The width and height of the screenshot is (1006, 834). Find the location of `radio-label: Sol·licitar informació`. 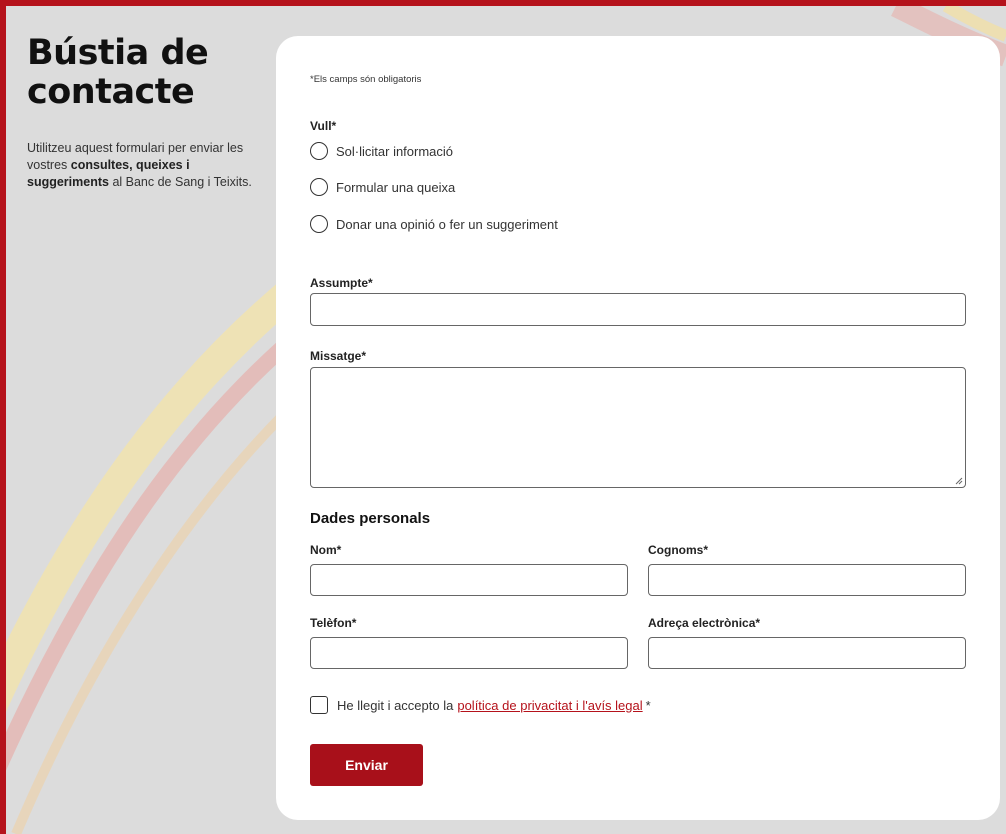

radio-label: Sol·licitar informació is located at coordinates (395, 151).